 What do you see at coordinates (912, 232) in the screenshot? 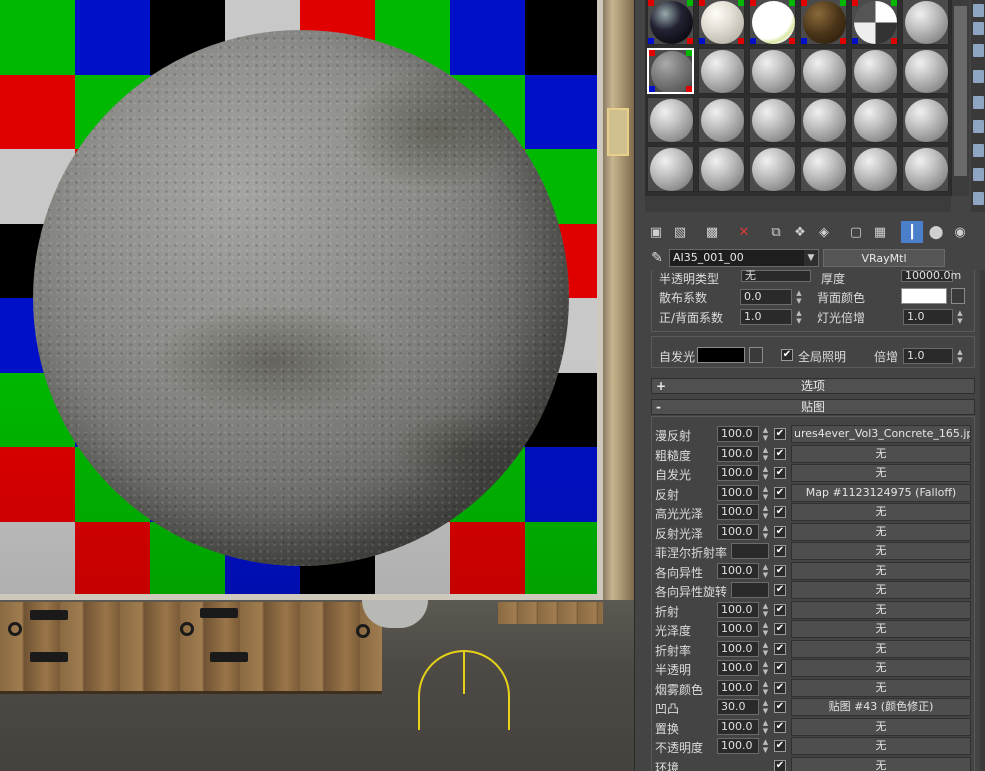
I see `show-end-result-icon: ┃` at bounding box center [912, 232].